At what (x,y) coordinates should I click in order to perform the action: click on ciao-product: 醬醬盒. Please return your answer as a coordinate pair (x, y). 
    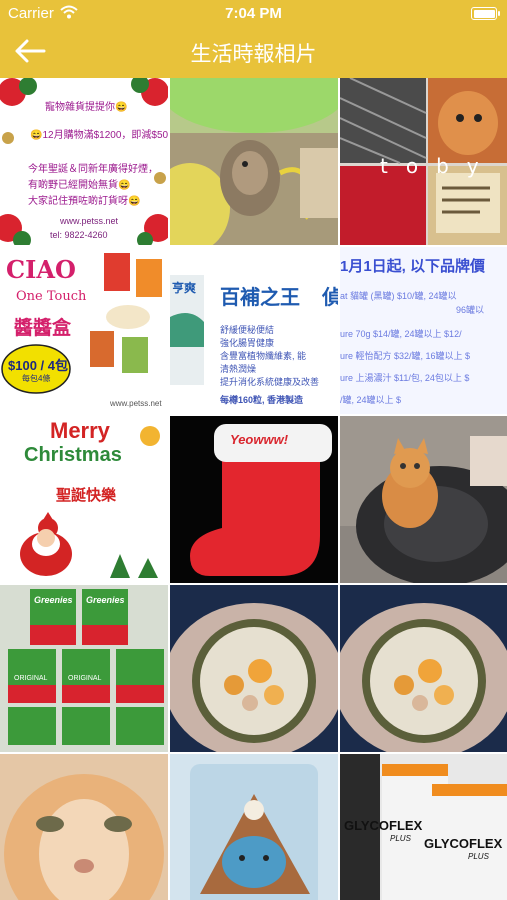
    Looking at the image, I should click on (43, 328).